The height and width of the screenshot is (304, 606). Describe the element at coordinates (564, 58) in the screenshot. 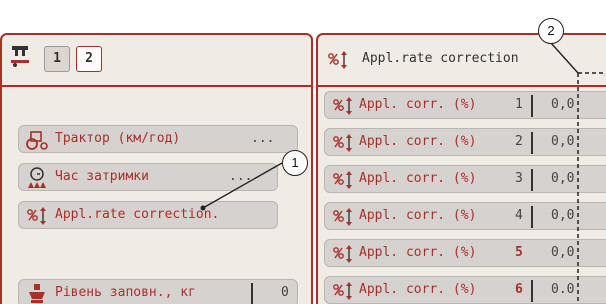

I see `callout-2-leader` at that location.